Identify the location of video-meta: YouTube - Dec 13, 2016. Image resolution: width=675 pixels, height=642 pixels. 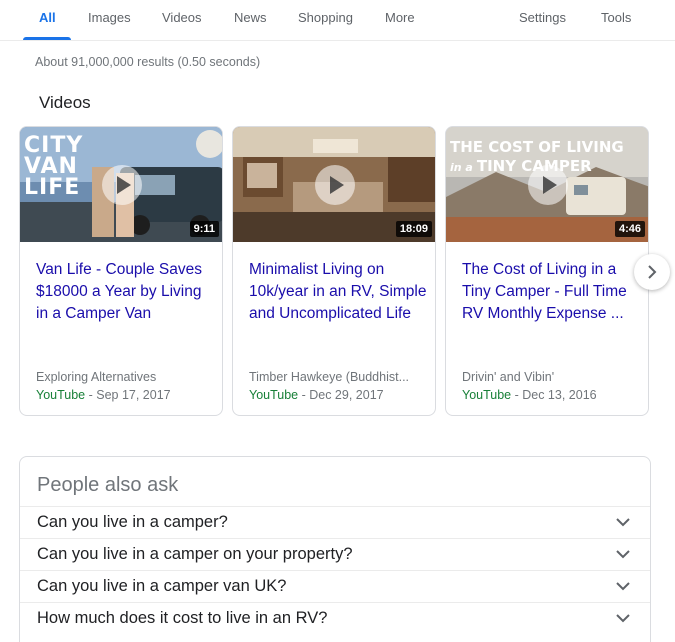
(529, 395).